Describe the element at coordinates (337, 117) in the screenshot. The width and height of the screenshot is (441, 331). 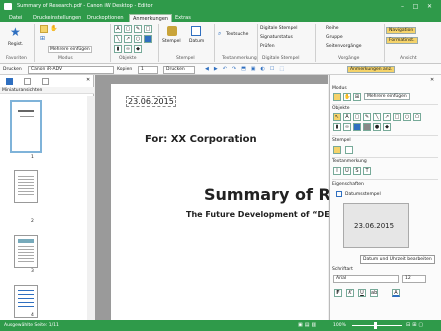
I see `select-mode-icon: ↖` at that location.